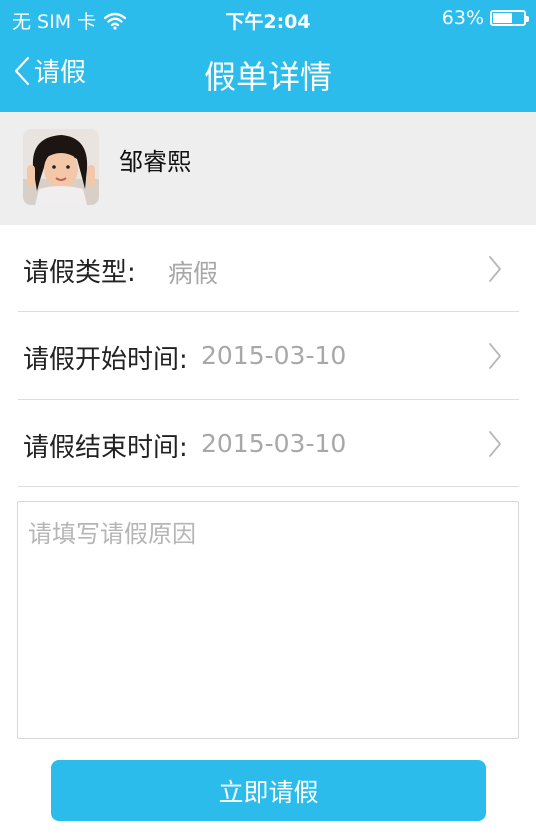  I want to click on end-time-row: 请假结束时间: 2015-03-10, so click(268, 443).